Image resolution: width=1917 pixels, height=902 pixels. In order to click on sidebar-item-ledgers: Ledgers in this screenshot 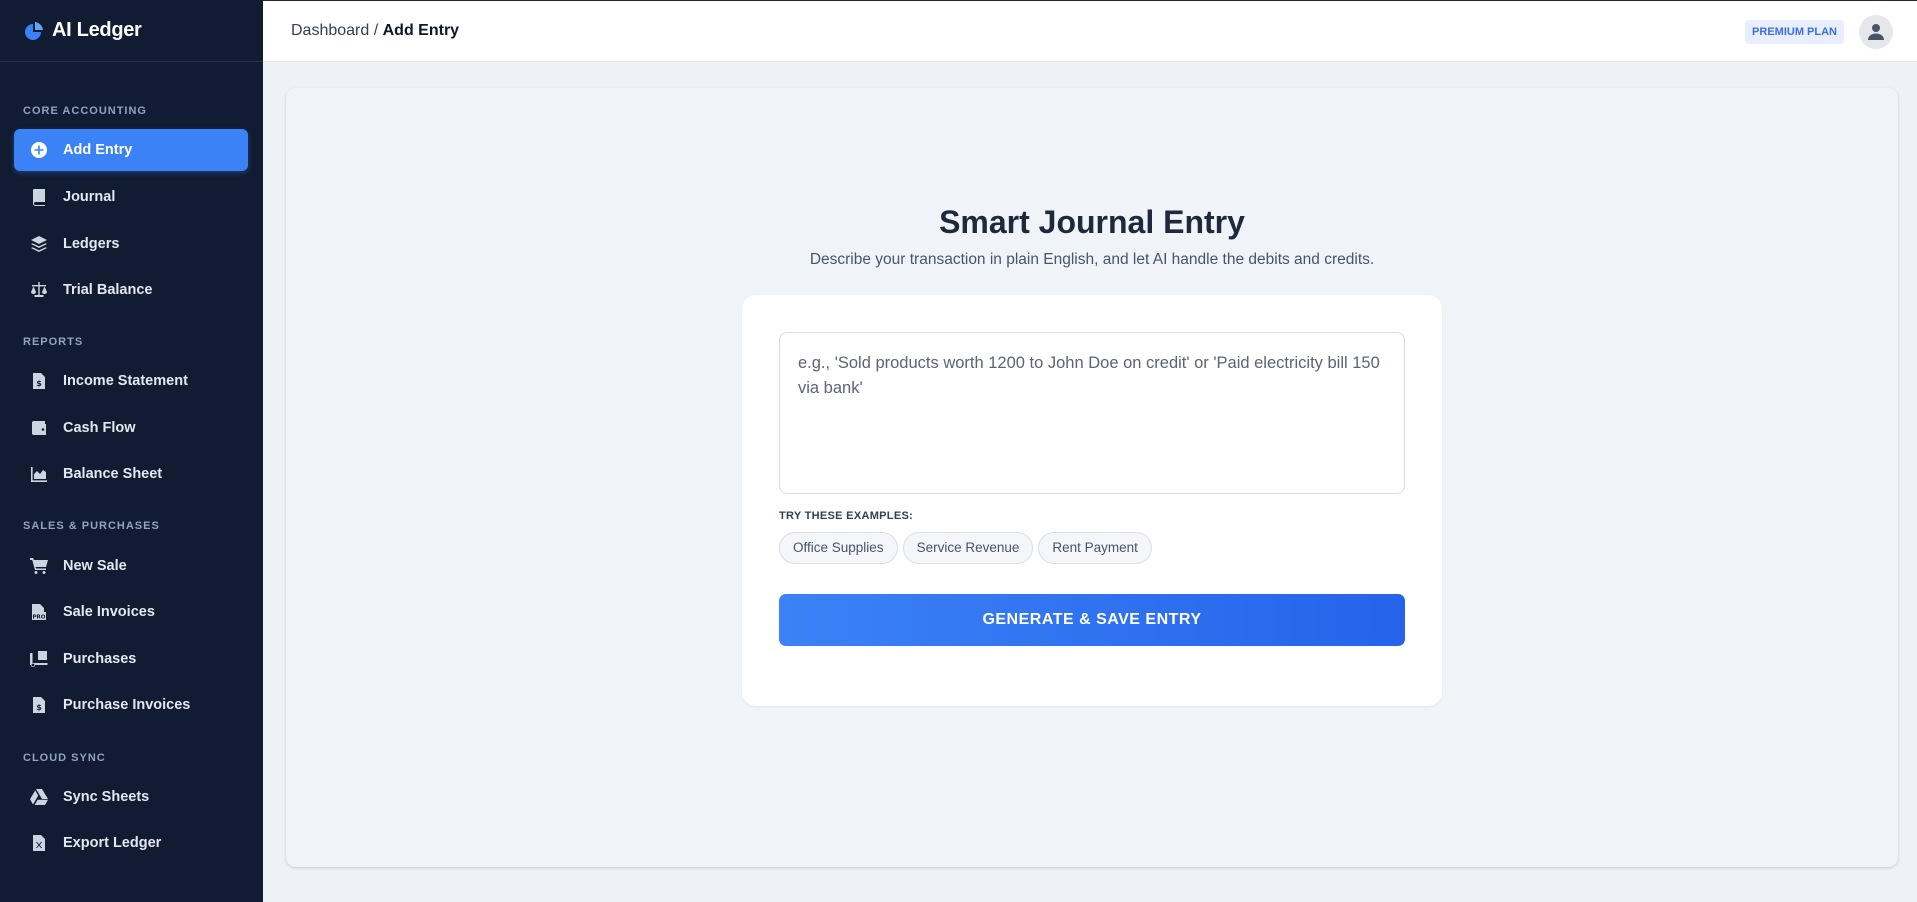, I will do `click(131, 244)`.